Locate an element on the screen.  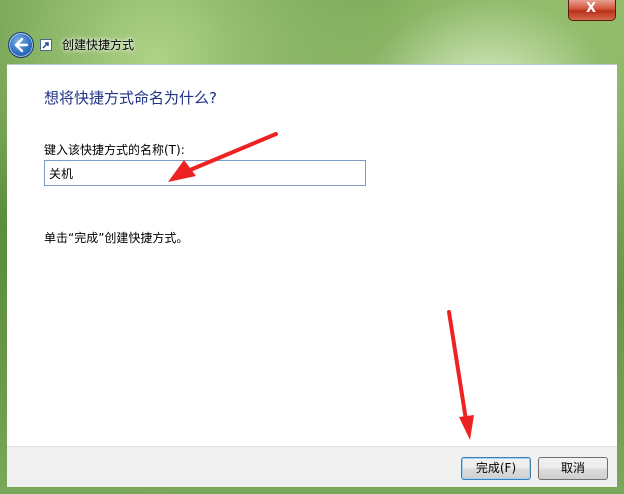
title-bar: 创建快捷方式 X is located at coordinates (312, 32).